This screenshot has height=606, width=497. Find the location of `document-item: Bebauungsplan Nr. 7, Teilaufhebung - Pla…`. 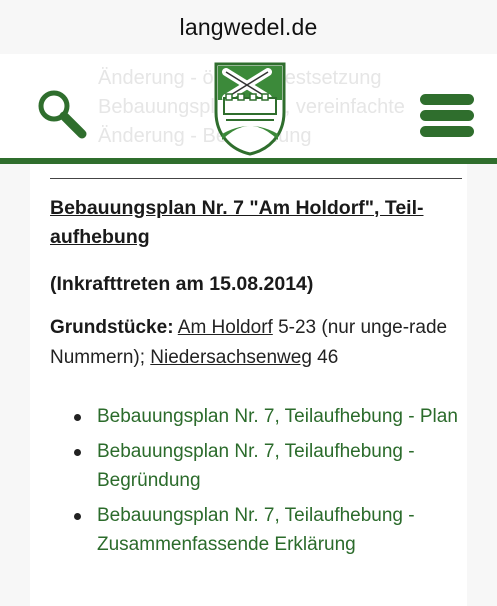

document-item: Bebauungsplan Nr. 7, Teilaufhebung - Pla… is located at coordinates (260, 416).